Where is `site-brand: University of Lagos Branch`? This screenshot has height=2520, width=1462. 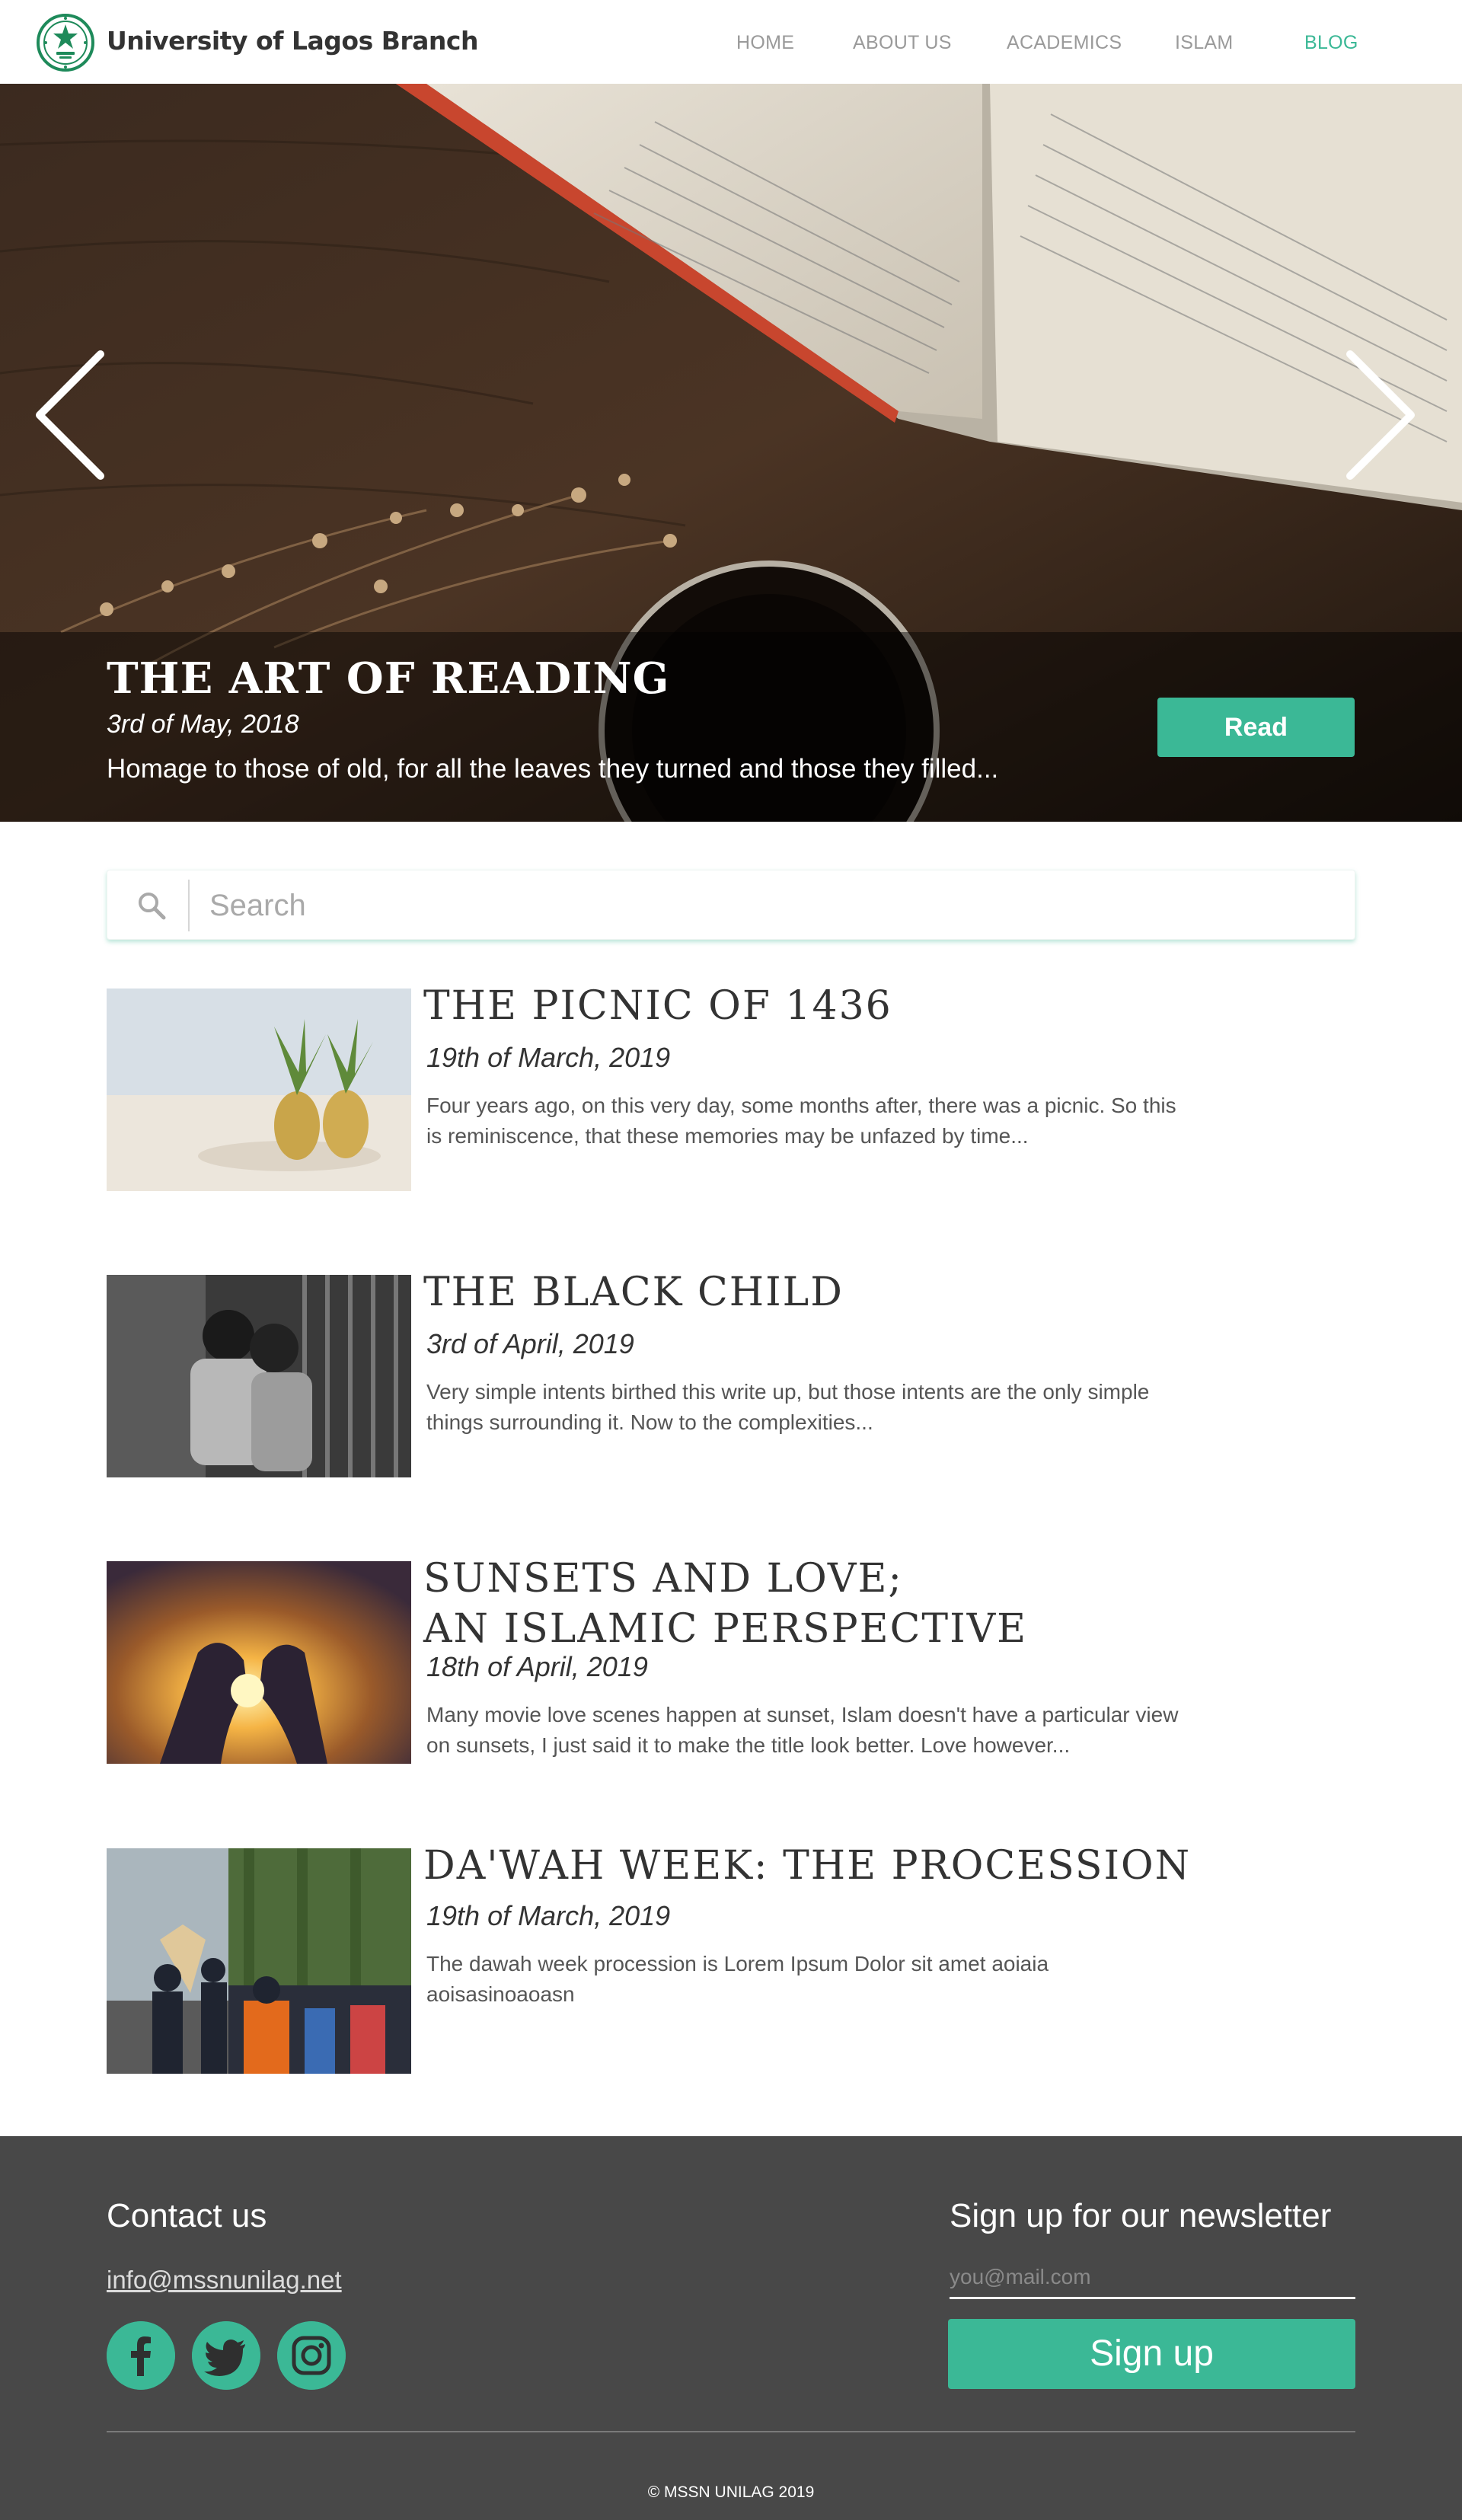
site-brand: University of Lagos Branch is located at coordinates (292, 41).